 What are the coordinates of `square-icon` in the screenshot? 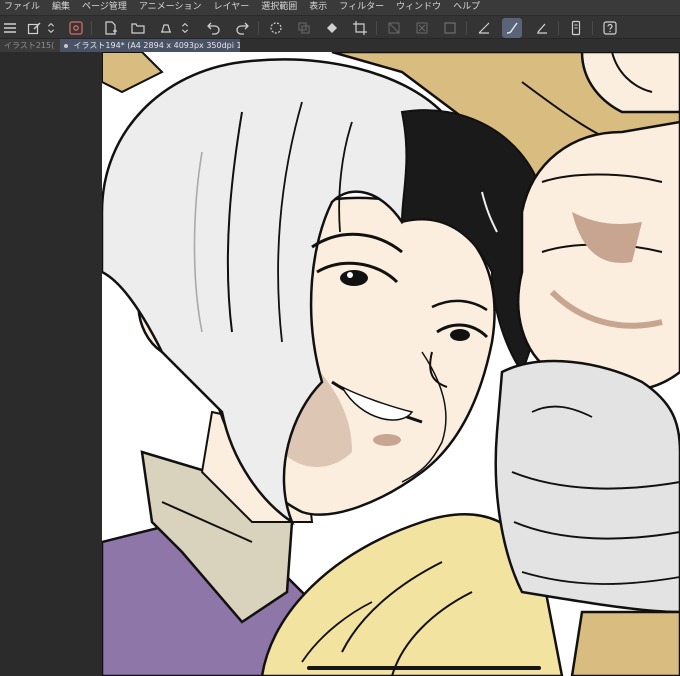 It's located at (450, 28).